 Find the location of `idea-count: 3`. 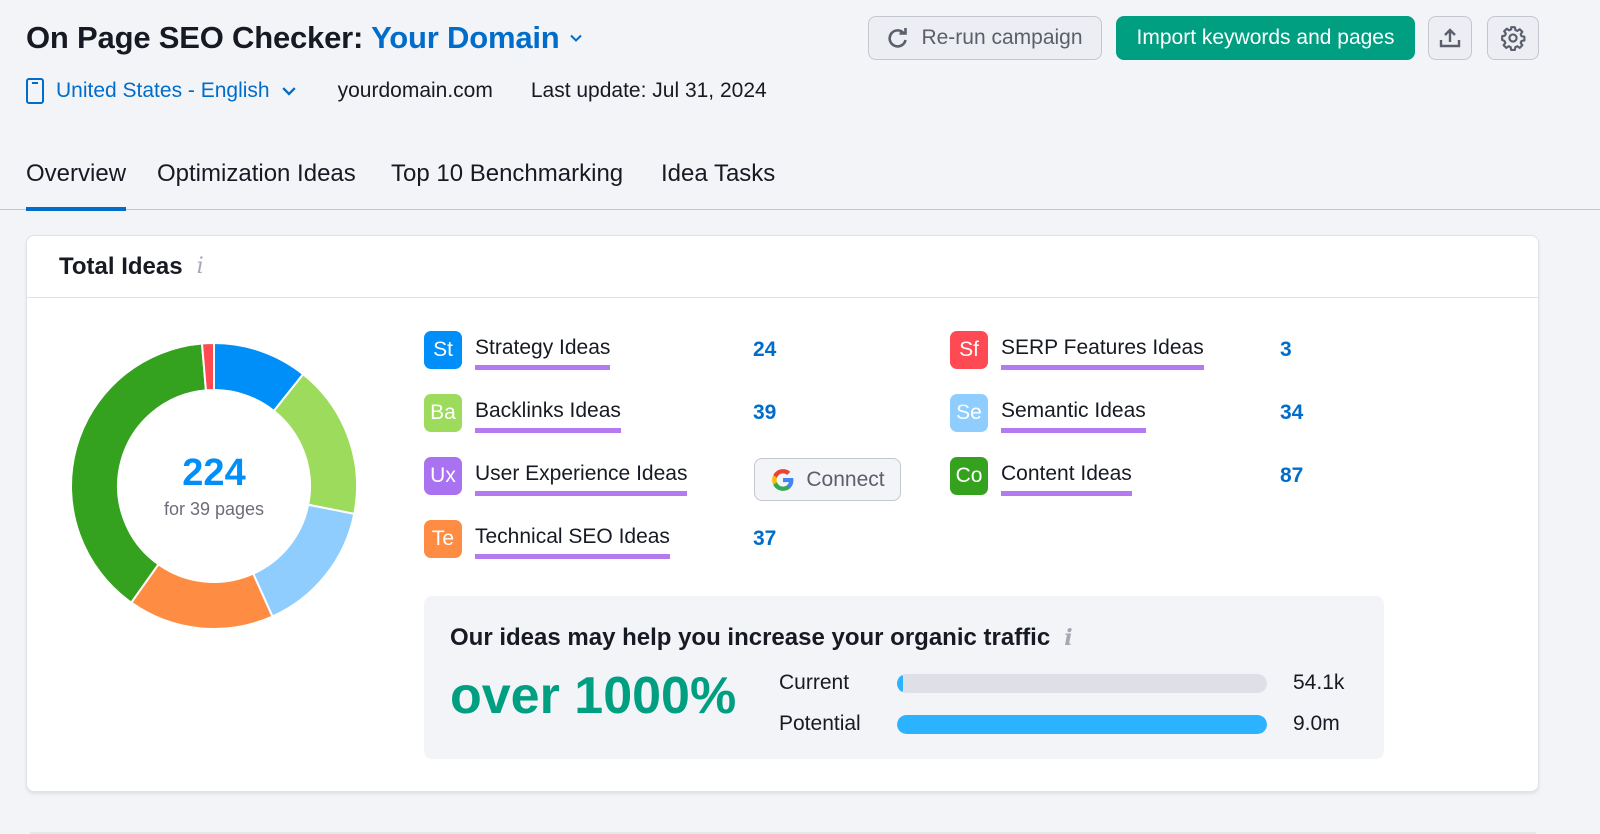

idea-count: 3 is located at coordinates (1286, 350).